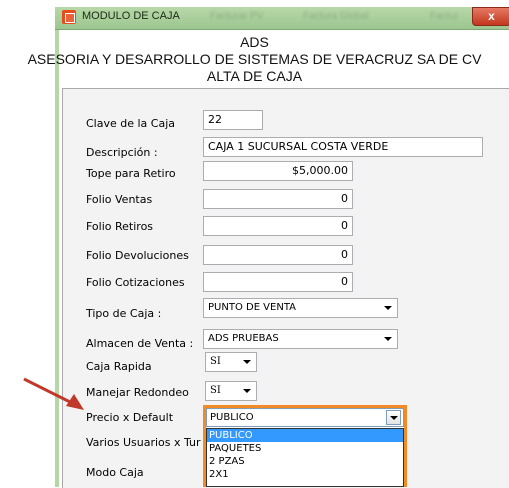  I want to click on arrow-head, so click(75, 402).